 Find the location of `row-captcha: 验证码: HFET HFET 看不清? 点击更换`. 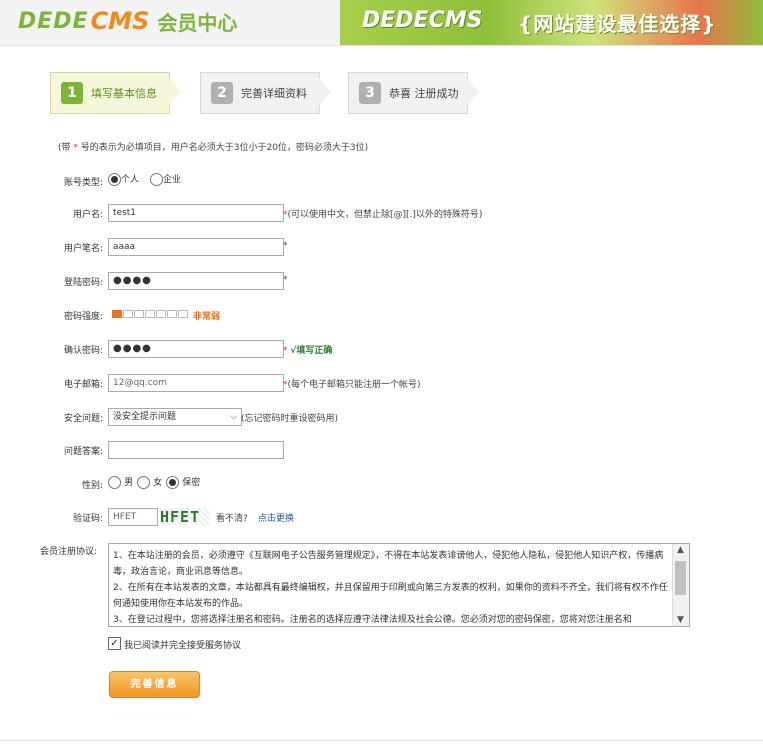

row-captcha: 验证码: HFET HFET 看不清? 点击更换 is located at coordinates (381, 518).